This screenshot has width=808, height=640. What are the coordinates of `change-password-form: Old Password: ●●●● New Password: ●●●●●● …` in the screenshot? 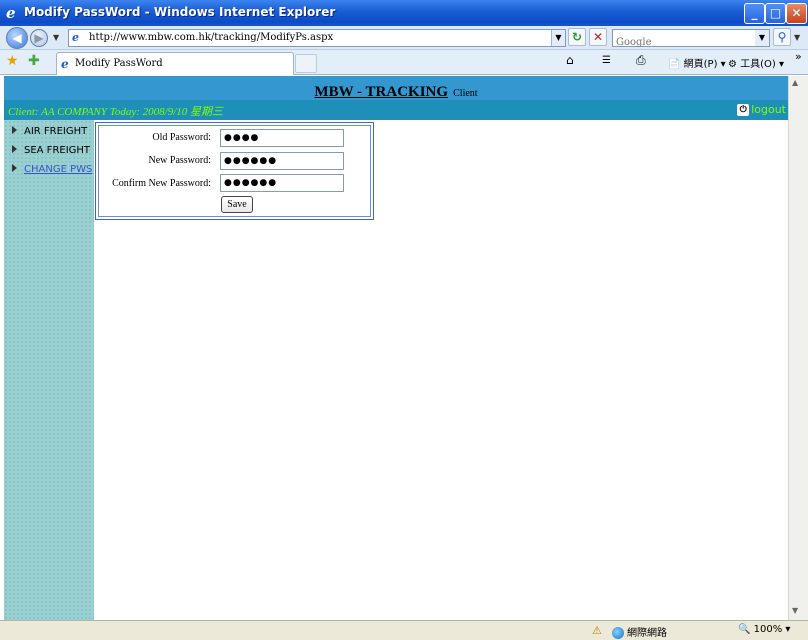 It's located at (234, 171).